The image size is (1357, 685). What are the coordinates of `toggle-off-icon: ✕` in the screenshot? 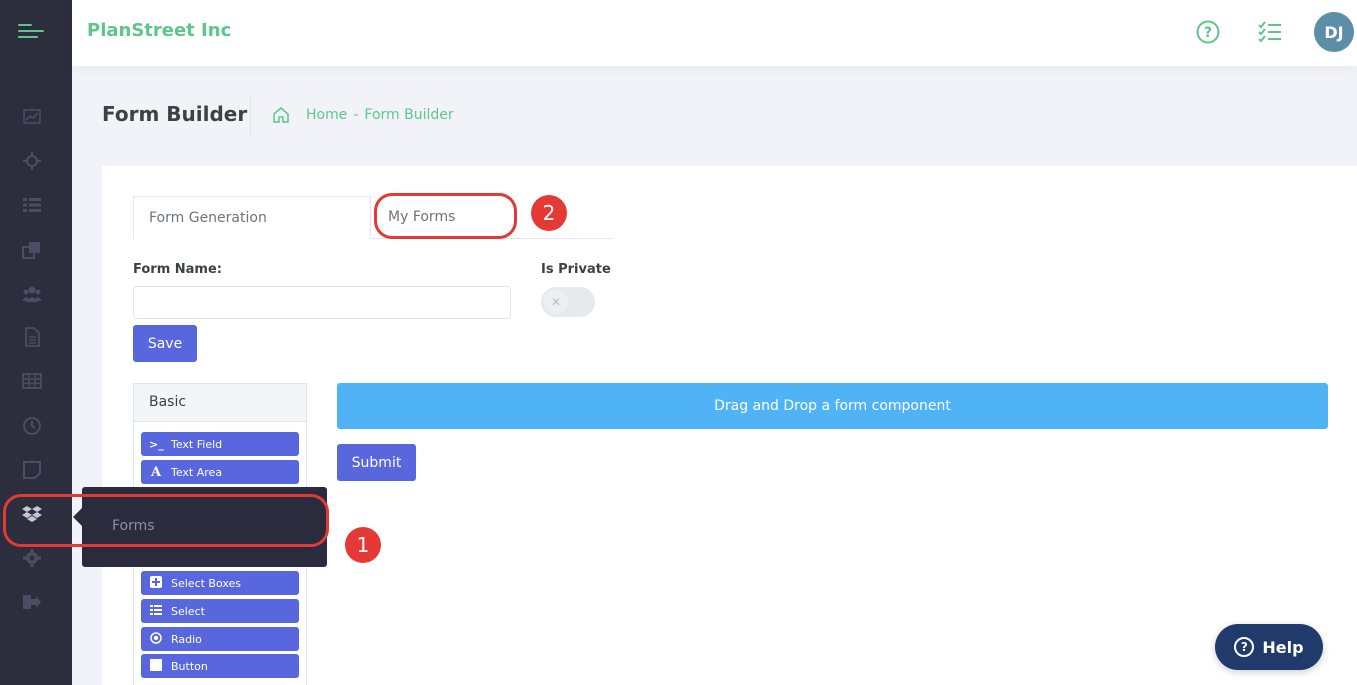 It's located at (556, 302).